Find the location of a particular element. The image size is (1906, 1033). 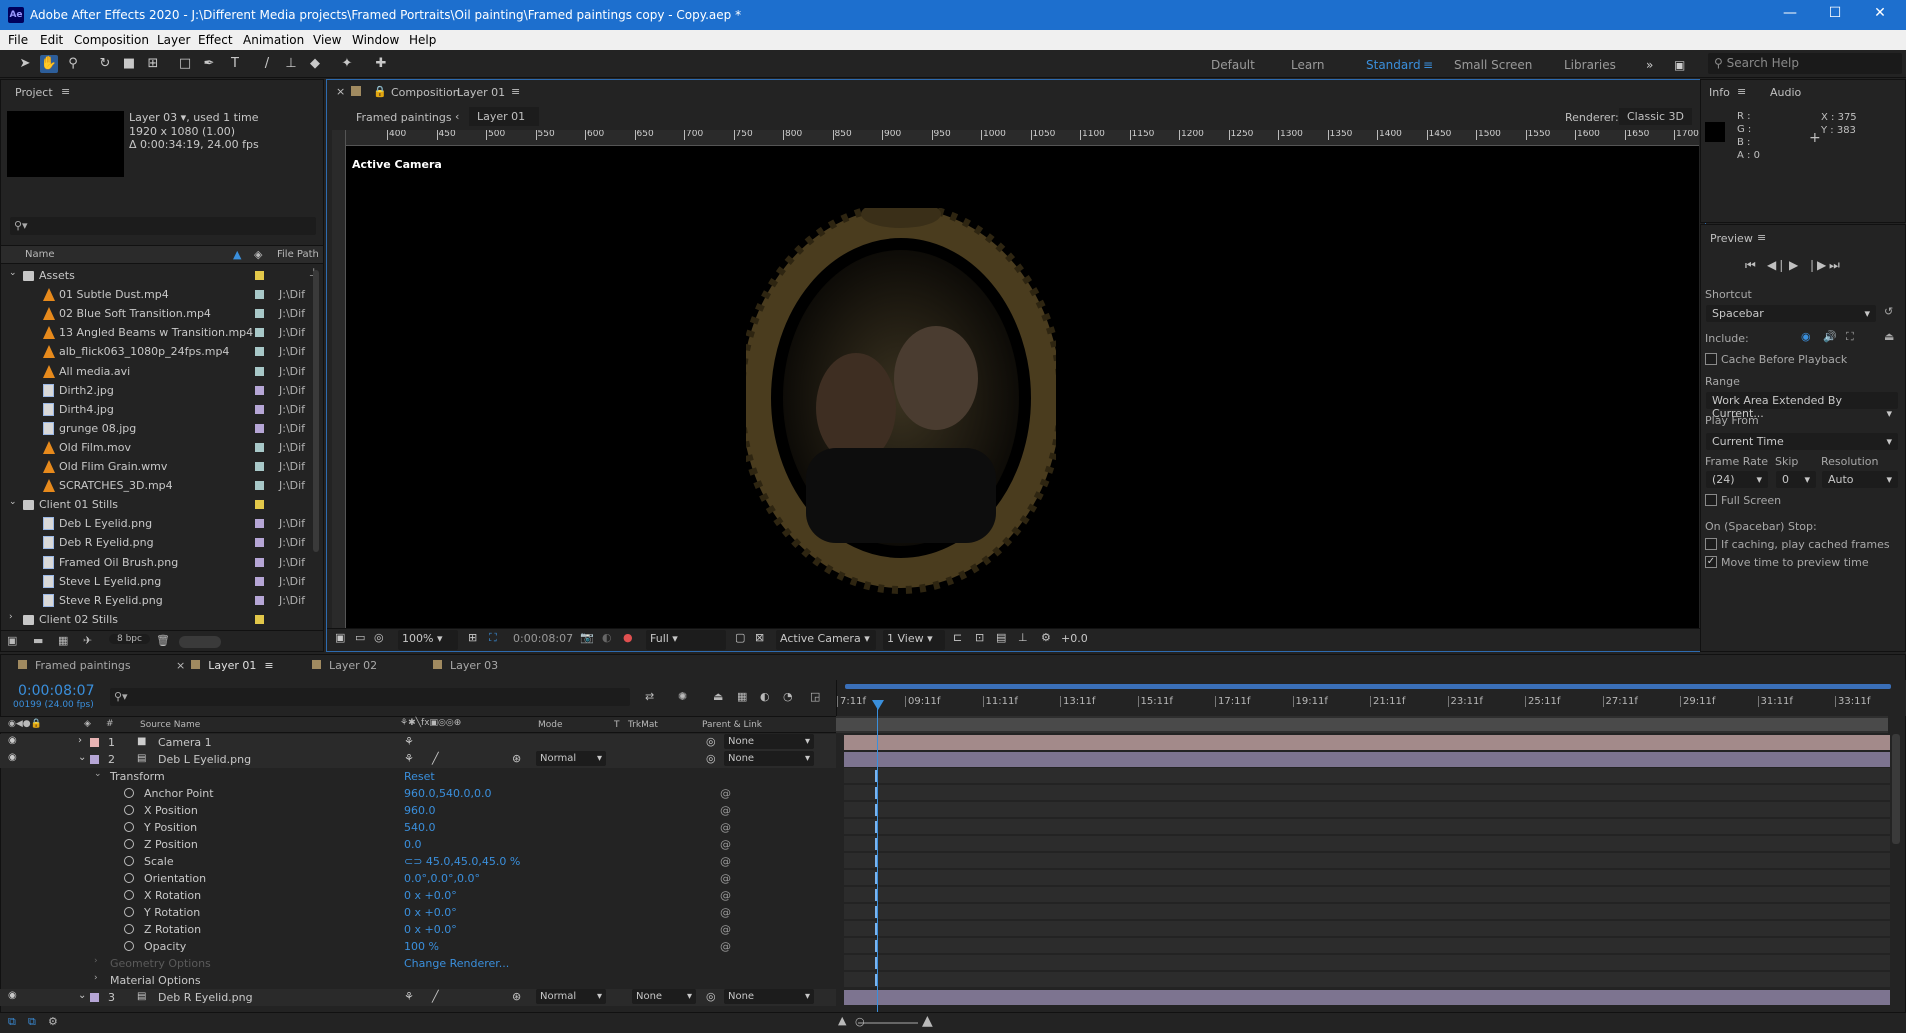

project-item: All media.avi J:\Dif is located at coordinates (162, 371).